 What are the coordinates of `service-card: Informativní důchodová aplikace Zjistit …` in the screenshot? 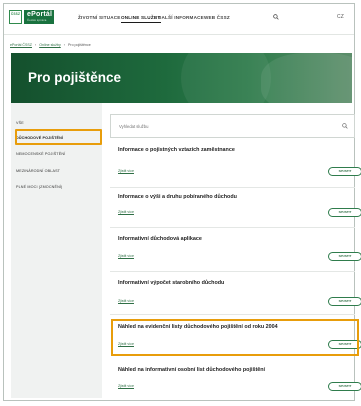 It's located at (235, 254).